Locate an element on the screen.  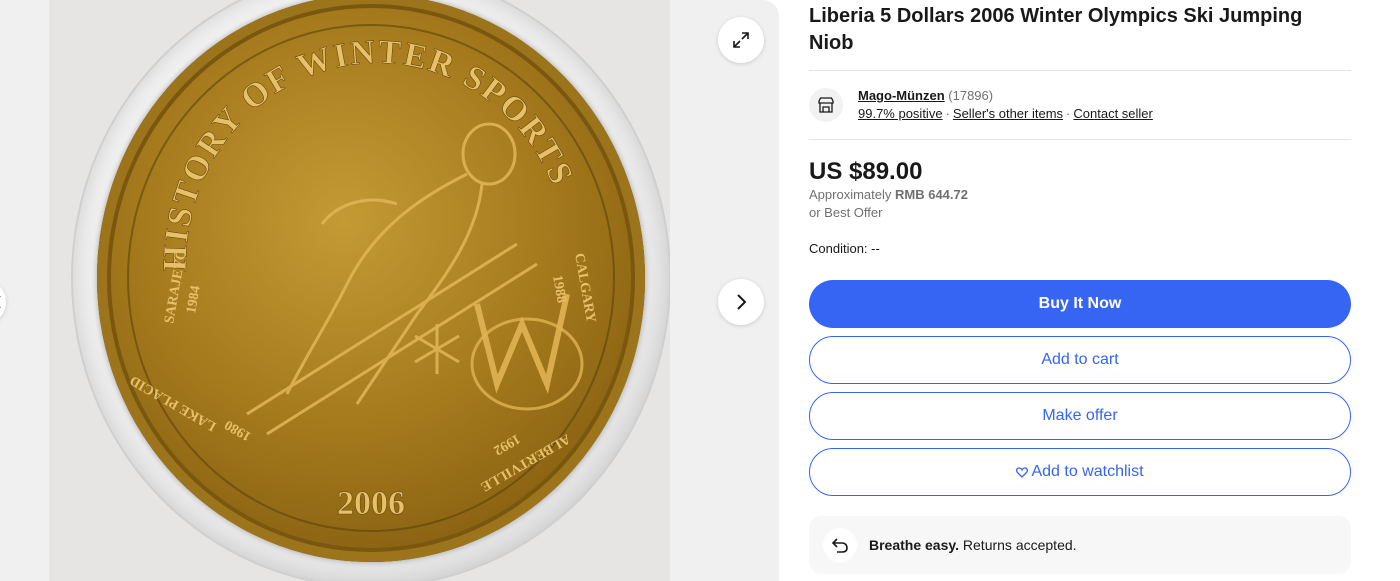
coin-bottom-right-city: ALBERTVILLE is located at coordinates (525, 462).